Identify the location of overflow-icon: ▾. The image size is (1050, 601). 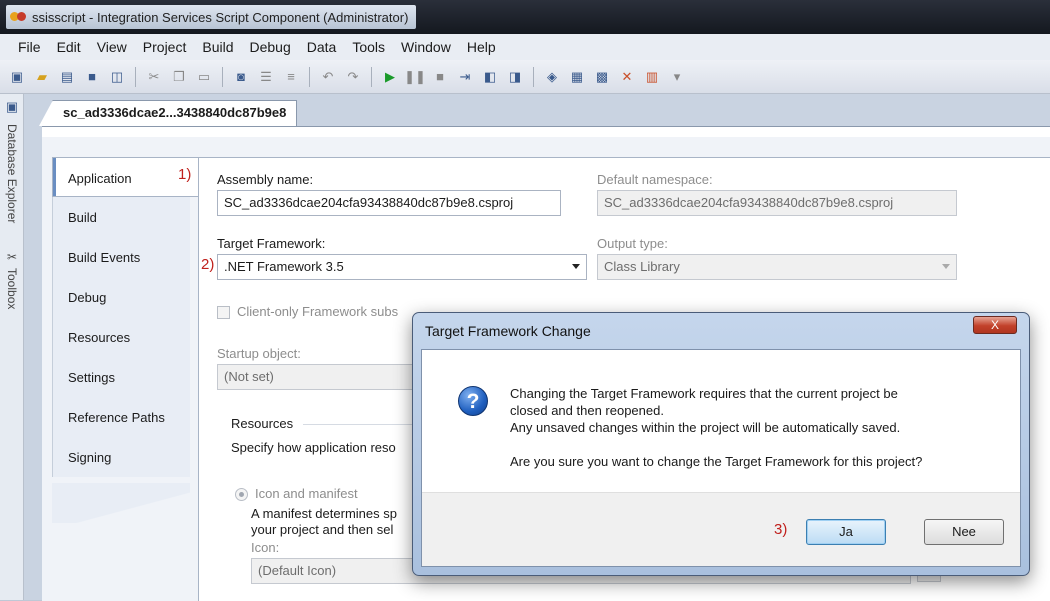
(677, 77).